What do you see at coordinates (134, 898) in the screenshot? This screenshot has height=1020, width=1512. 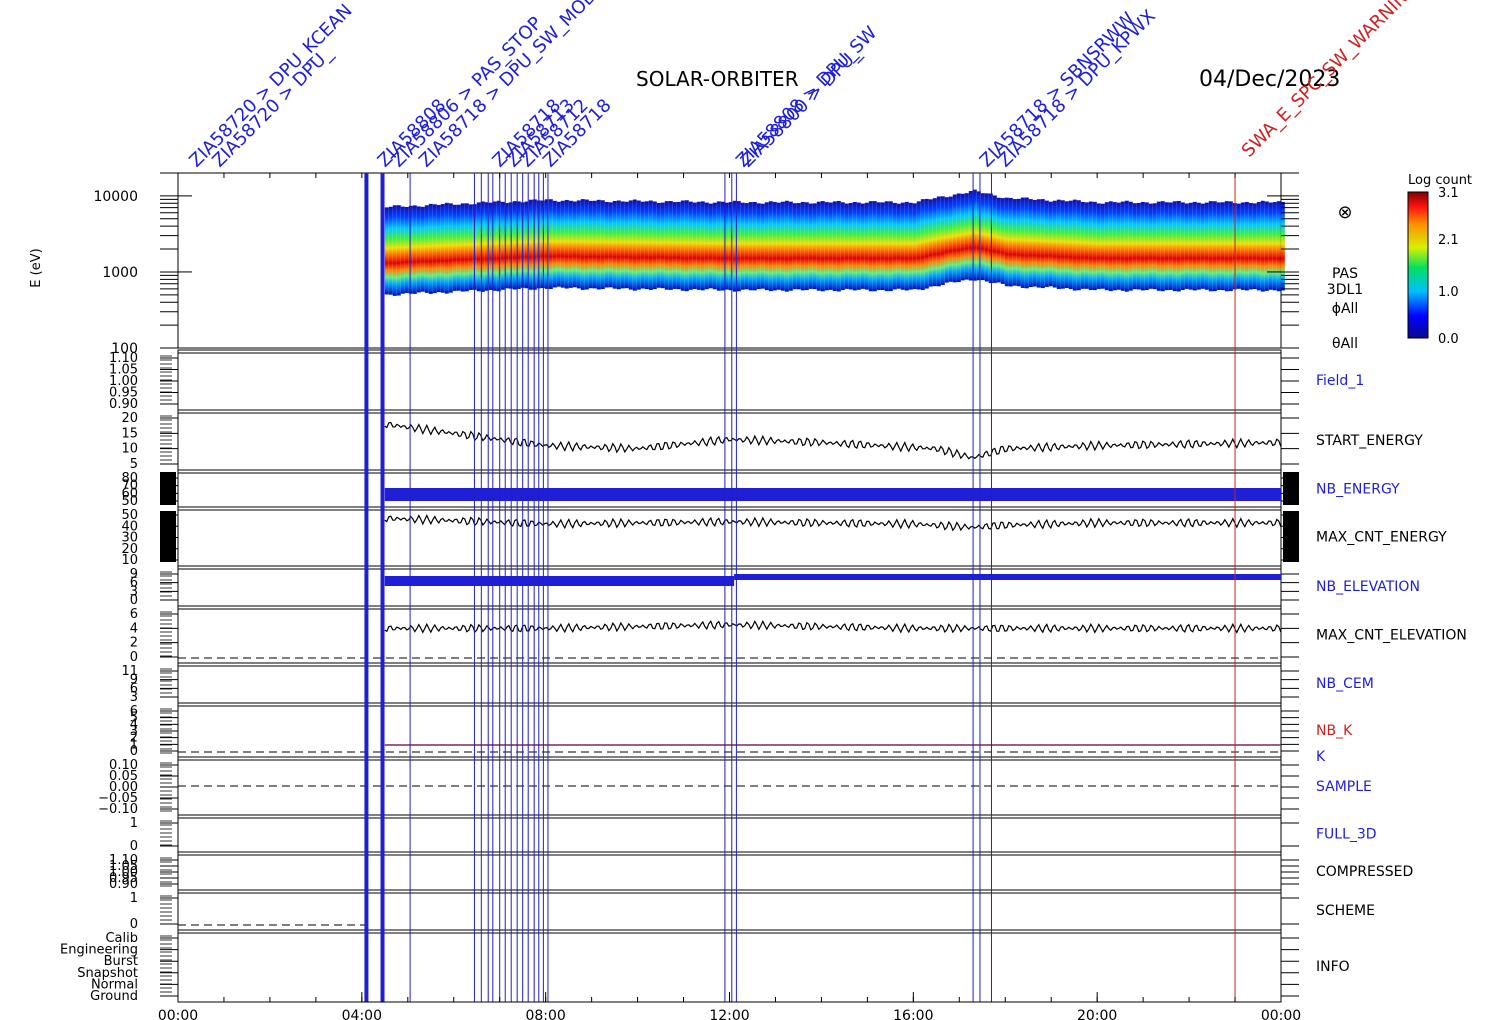 I see `panel-ytick-label: 1` at bounding box center [134, 898].